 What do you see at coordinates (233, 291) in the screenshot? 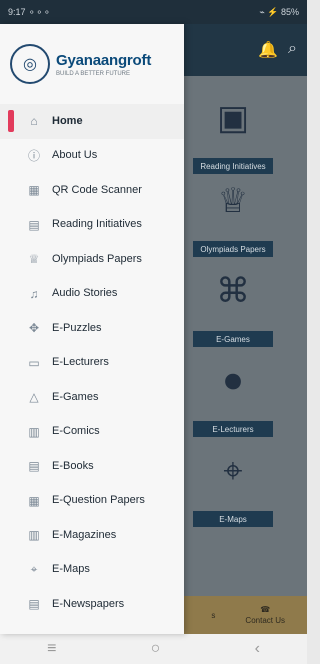
I see `gamepad-icon: ⌘` at bounding box center [233, 291].